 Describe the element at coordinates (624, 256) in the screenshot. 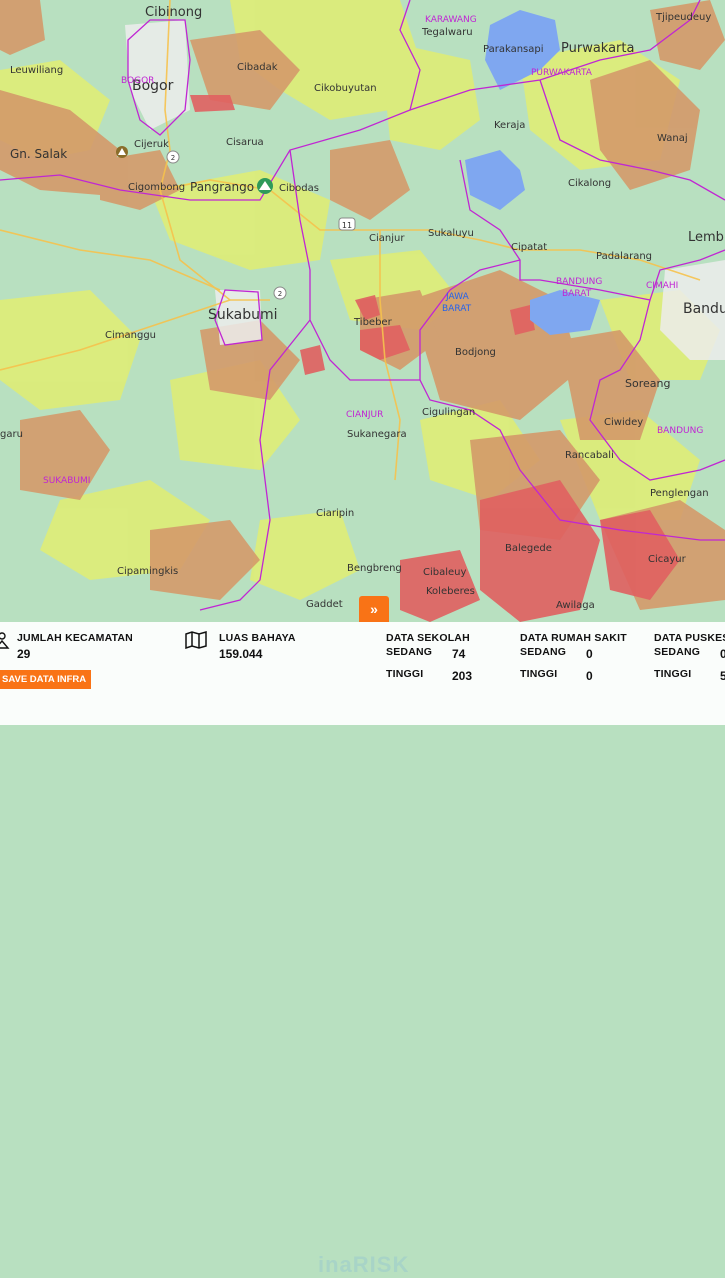

I see `place-label: Padalarang` at that location.